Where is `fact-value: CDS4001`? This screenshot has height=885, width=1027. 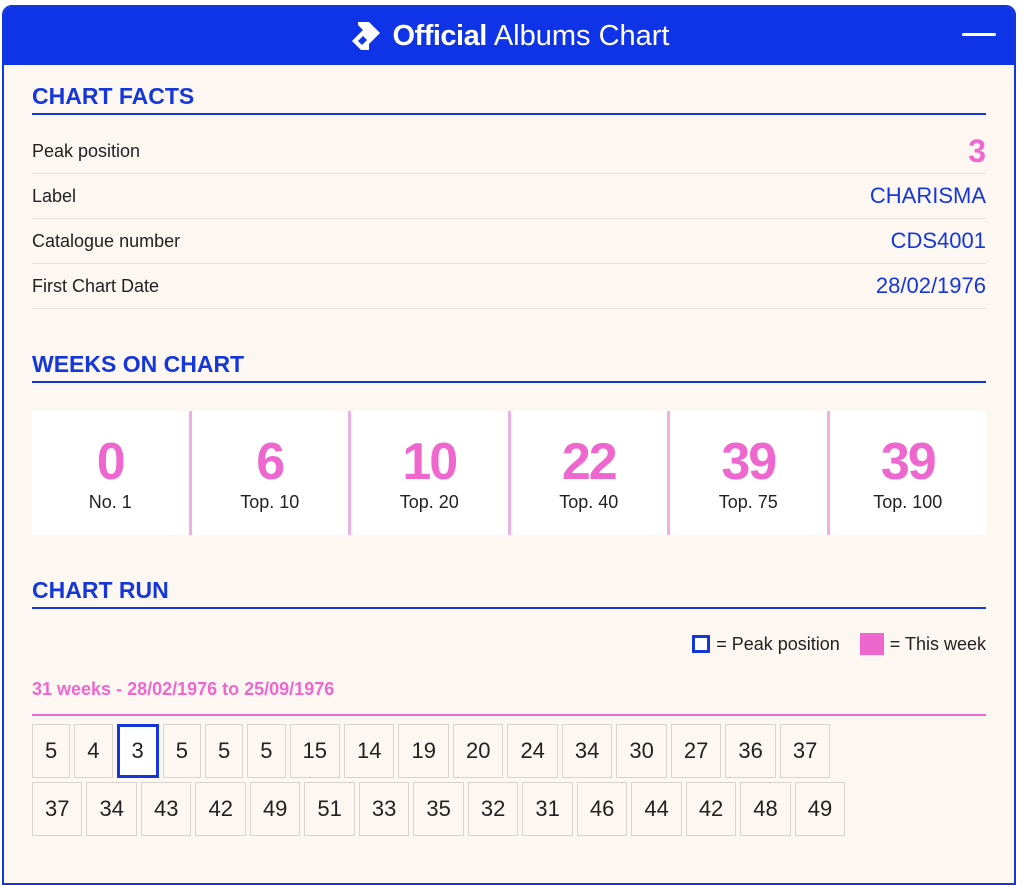
fact-value: CDS4001 is located at coordinates (938, 240).